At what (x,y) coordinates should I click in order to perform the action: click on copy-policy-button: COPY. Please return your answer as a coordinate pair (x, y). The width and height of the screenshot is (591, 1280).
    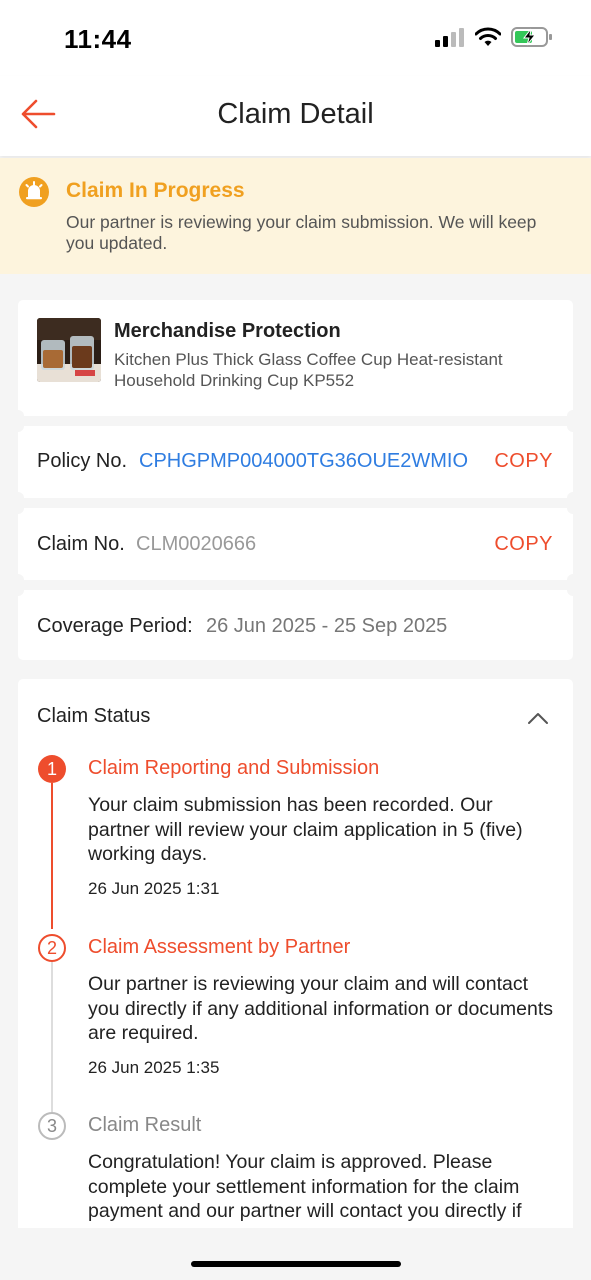
    Looking at the image, I should click on (523, 461).